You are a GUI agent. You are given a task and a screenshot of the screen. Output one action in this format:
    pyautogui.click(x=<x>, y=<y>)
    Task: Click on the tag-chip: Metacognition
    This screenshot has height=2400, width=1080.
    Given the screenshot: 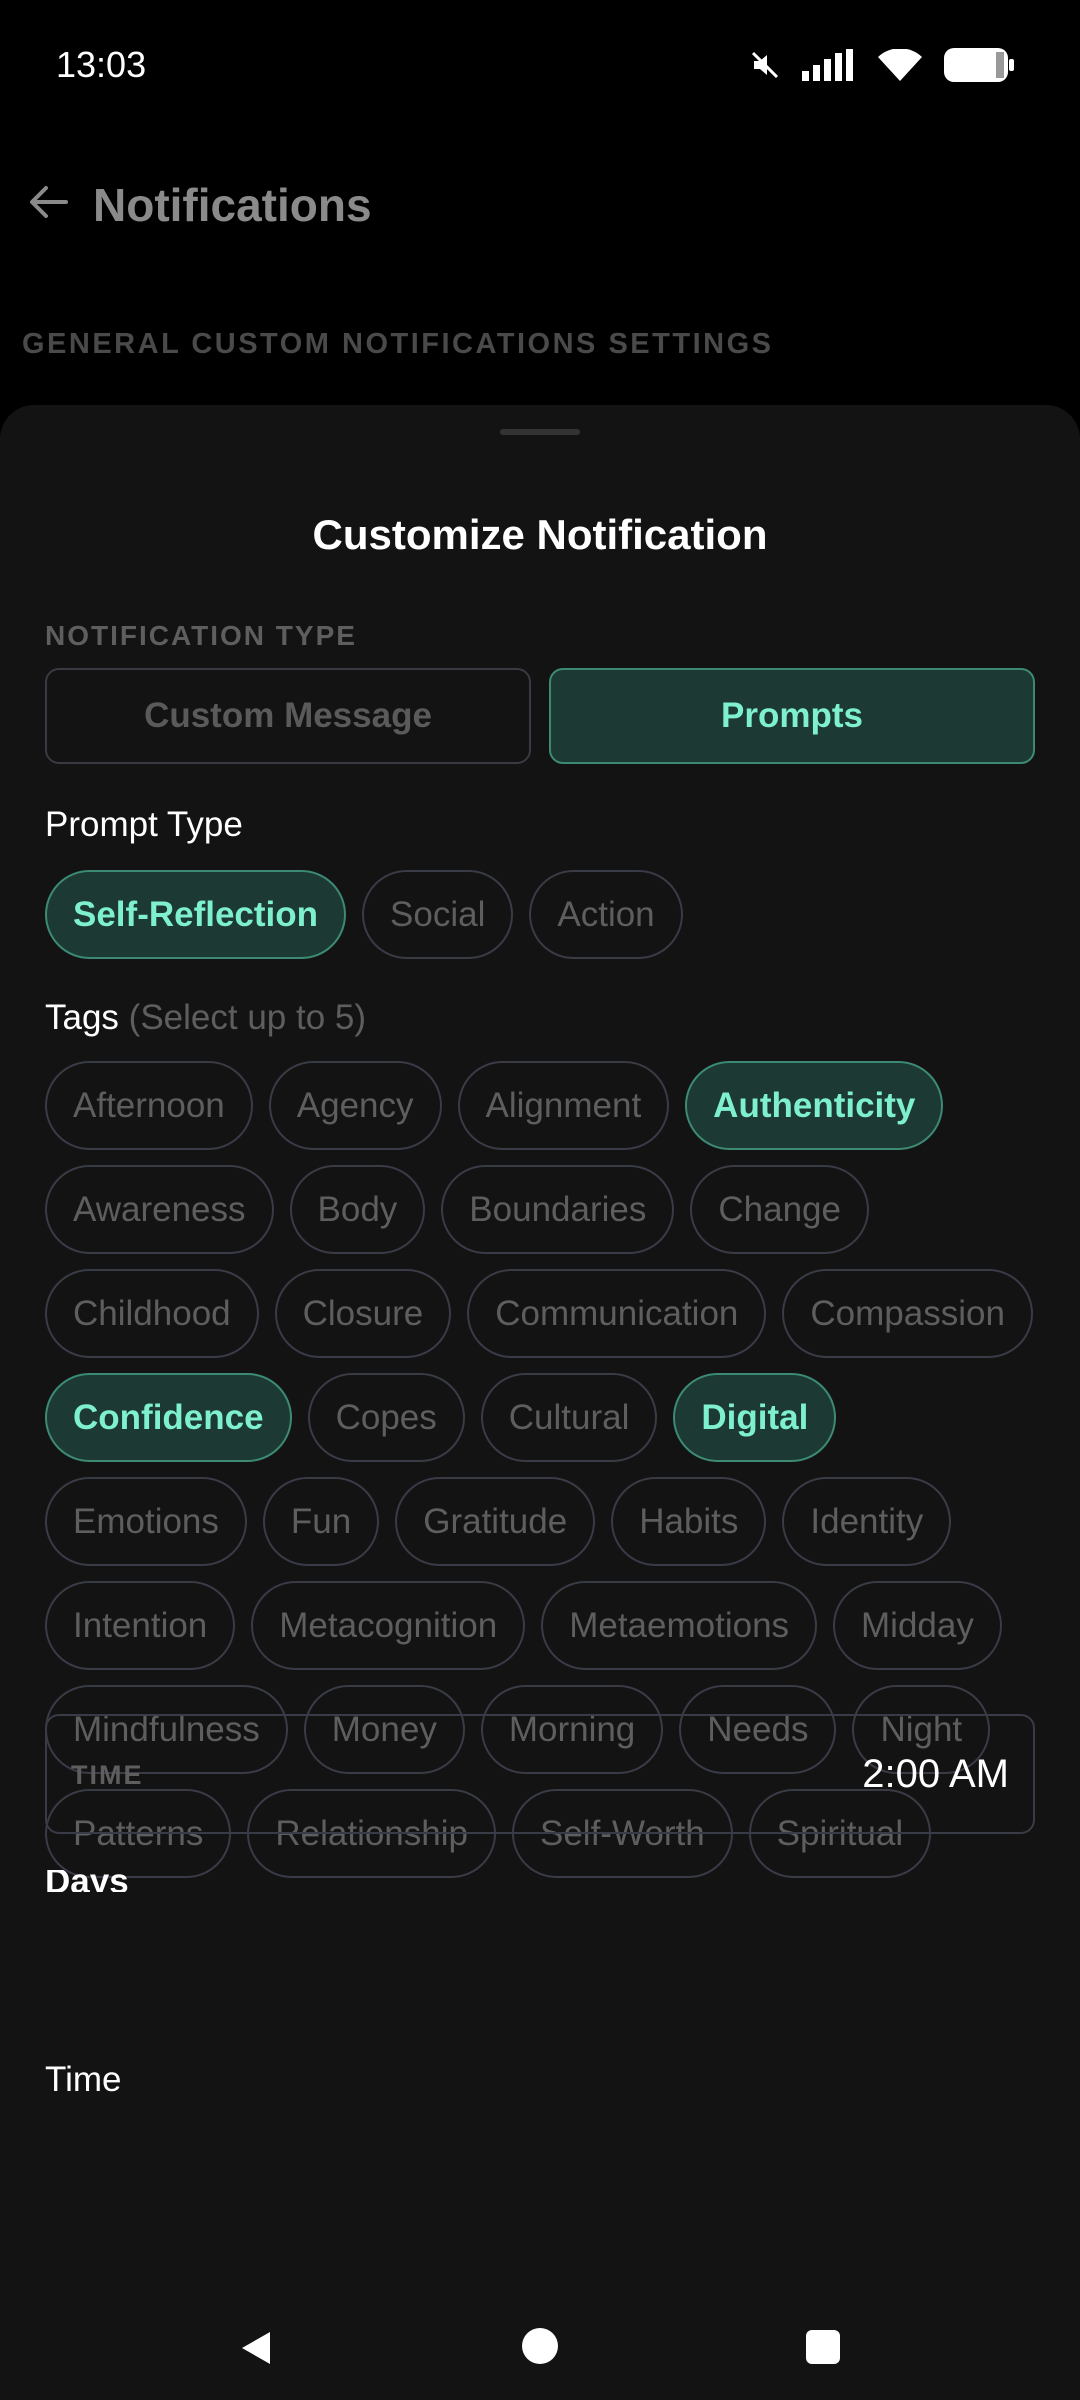 What is the action you would take?
    pyautogui.click(x=388, y=1625)
    